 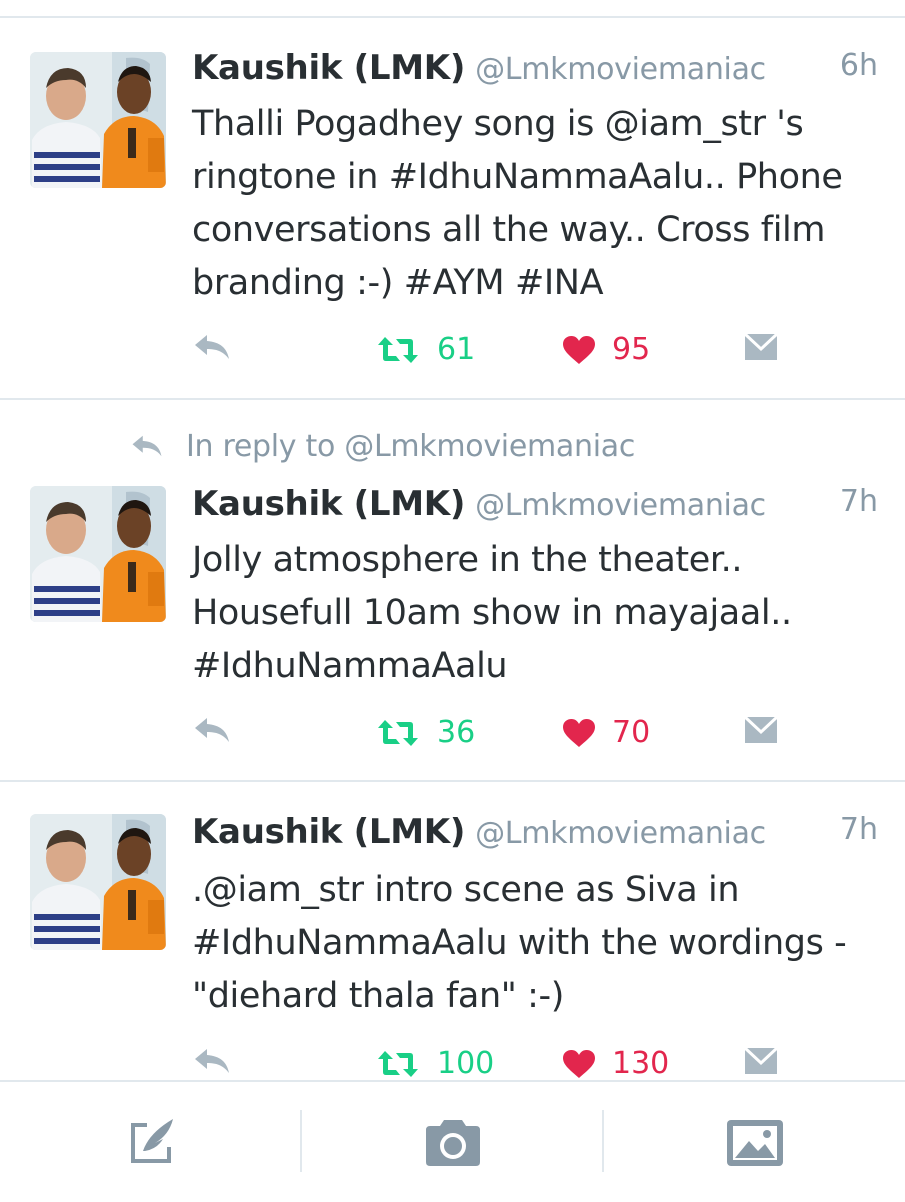 I want to click on like-count: 70, so click(x=631, y=732).